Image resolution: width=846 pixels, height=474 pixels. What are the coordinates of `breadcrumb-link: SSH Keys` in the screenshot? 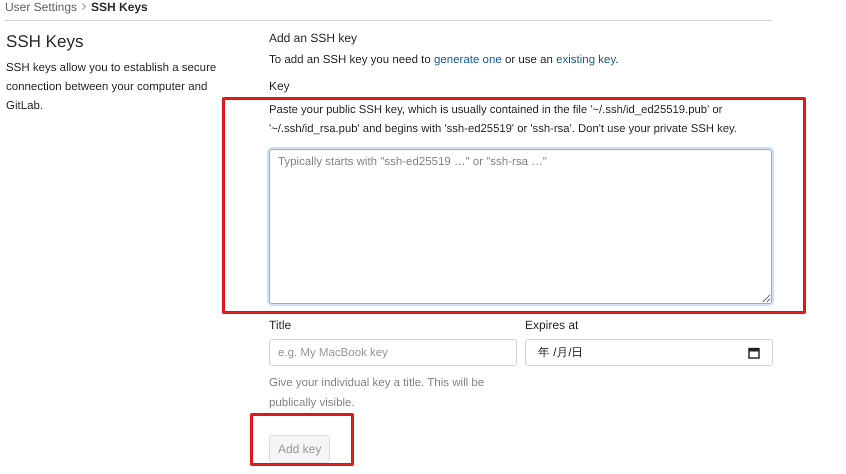 It's located at (119, 7).